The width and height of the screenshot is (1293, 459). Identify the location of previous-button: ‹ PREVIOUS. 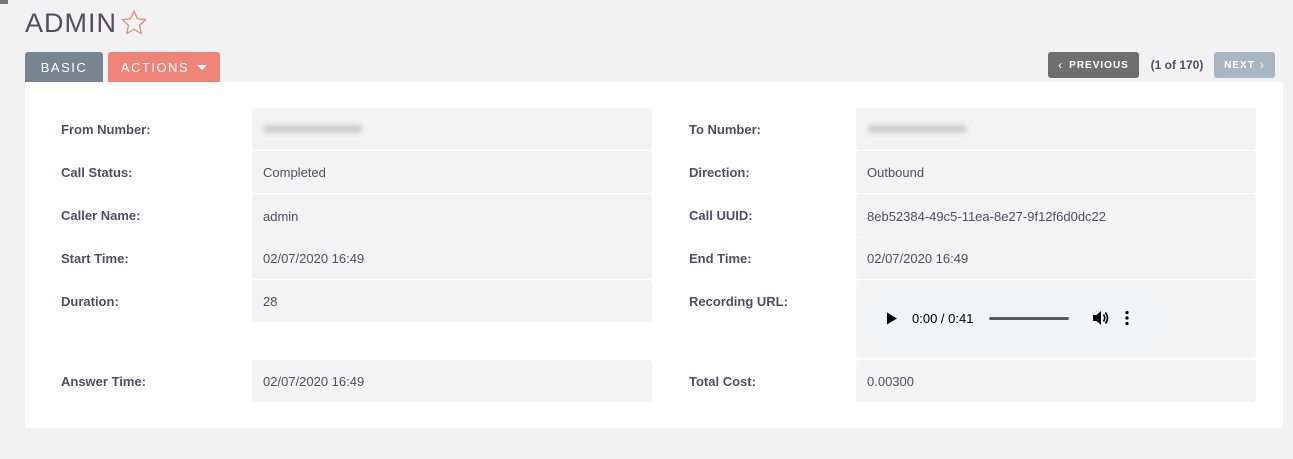
(1093, 65).